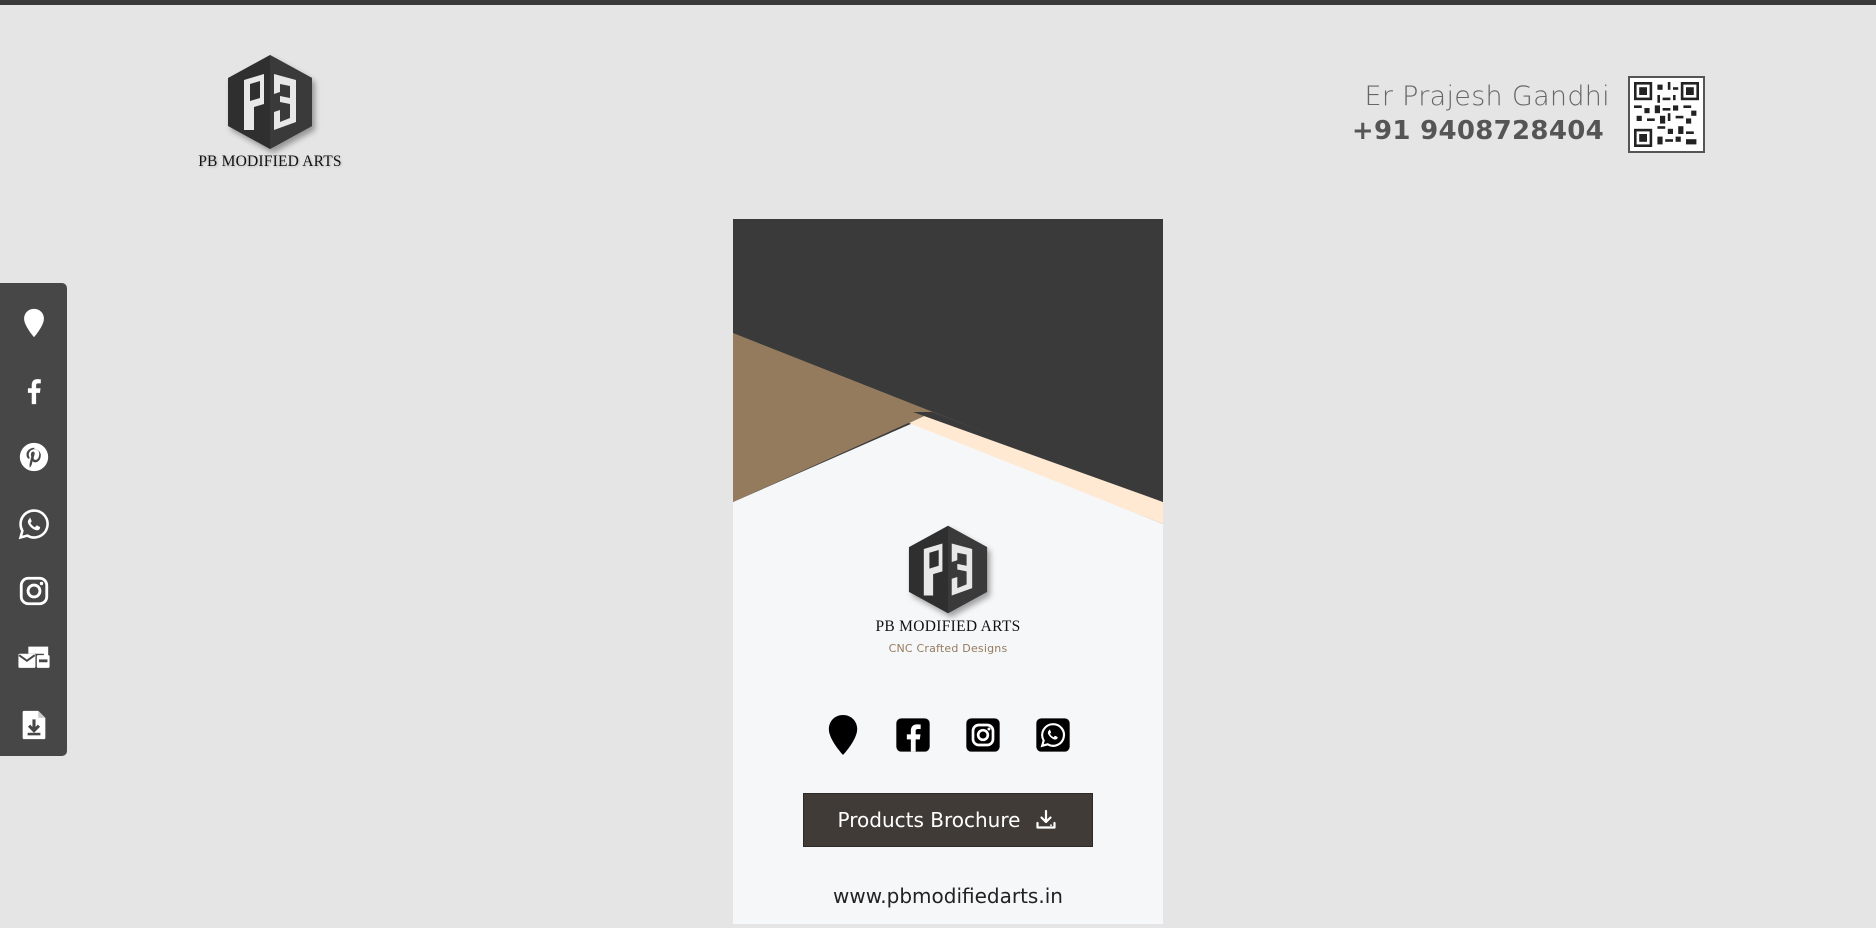 This screenshot has width=1876, height=928. What do you see at coordinates (948, 648) in the screenshot?
I see `card-tagline: CNC Crafted Designs` at bounding box center [948, 648].